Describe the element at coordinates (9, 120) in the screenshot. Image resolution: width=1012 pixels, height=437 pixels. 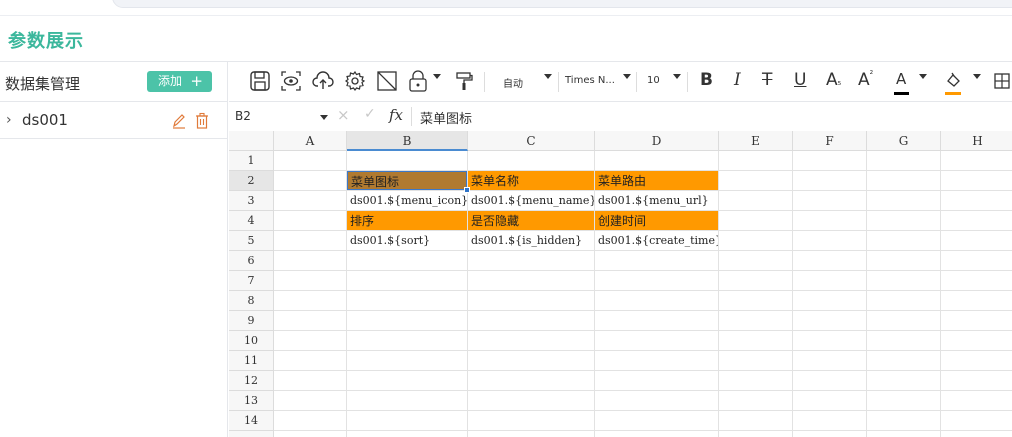
I see `chevron-right-icon: ›` at that location.